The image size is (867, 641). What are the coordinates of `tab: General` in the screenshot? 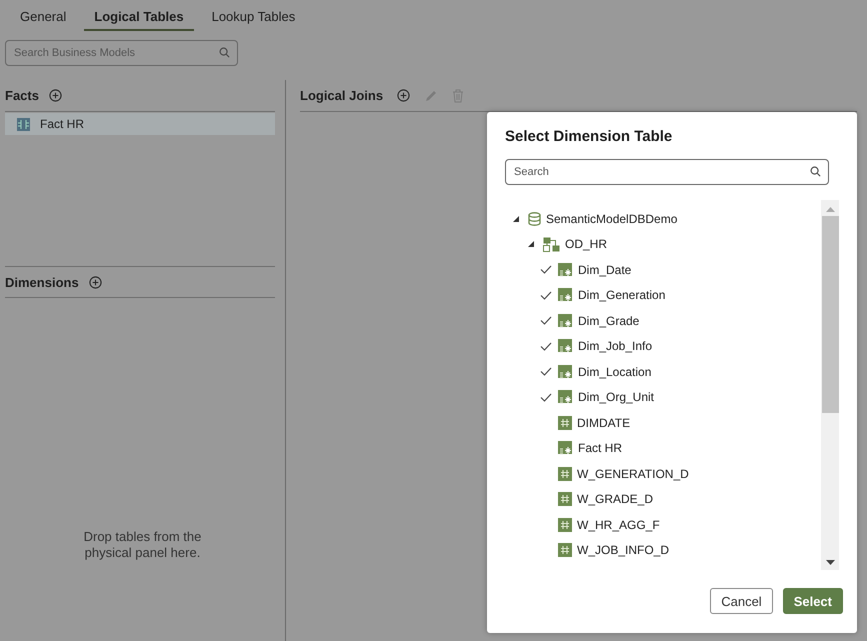 It's located at (43, 18).